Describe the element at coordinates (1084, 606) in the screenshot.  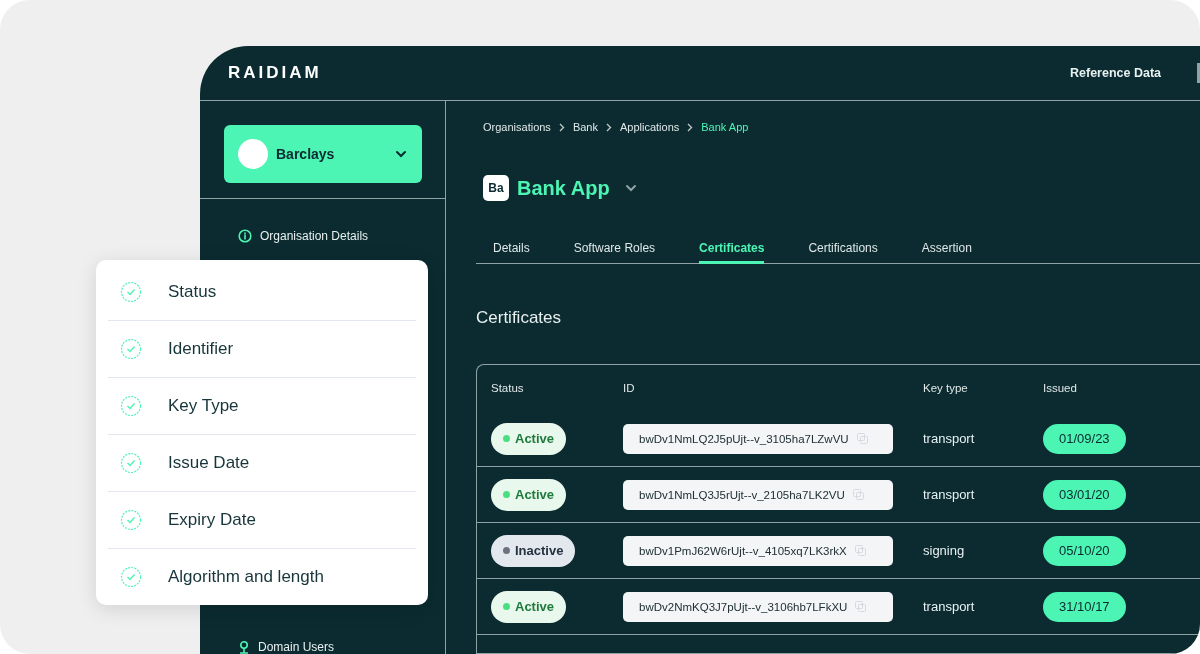
I see `date-pill: 31/10/17` at that location.